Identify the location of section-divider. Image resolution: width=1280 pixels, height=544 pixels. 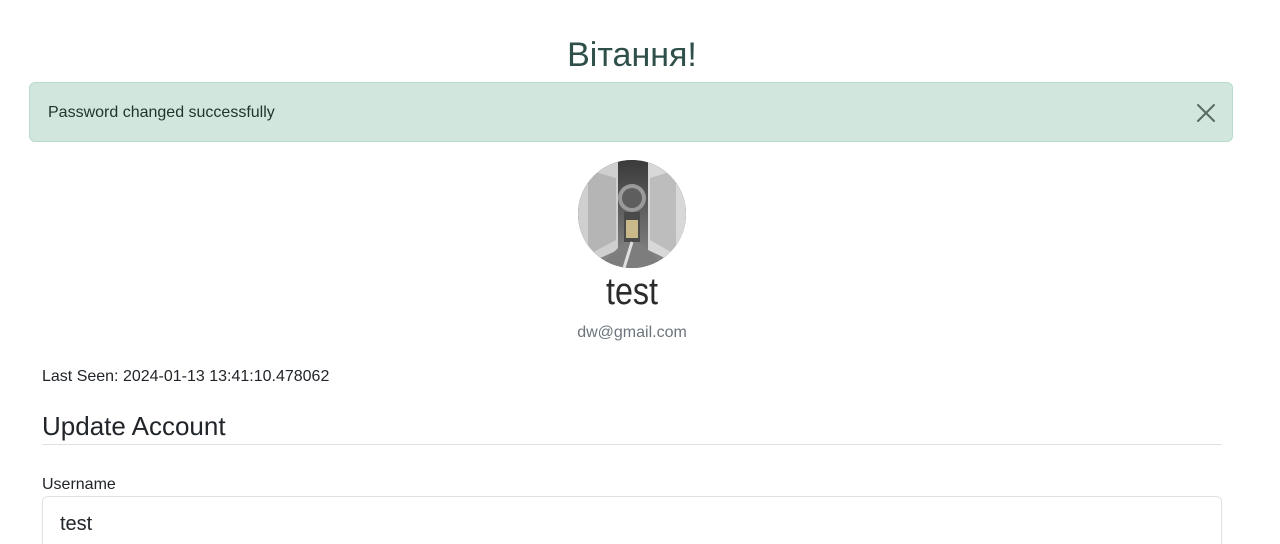
(632, 444).